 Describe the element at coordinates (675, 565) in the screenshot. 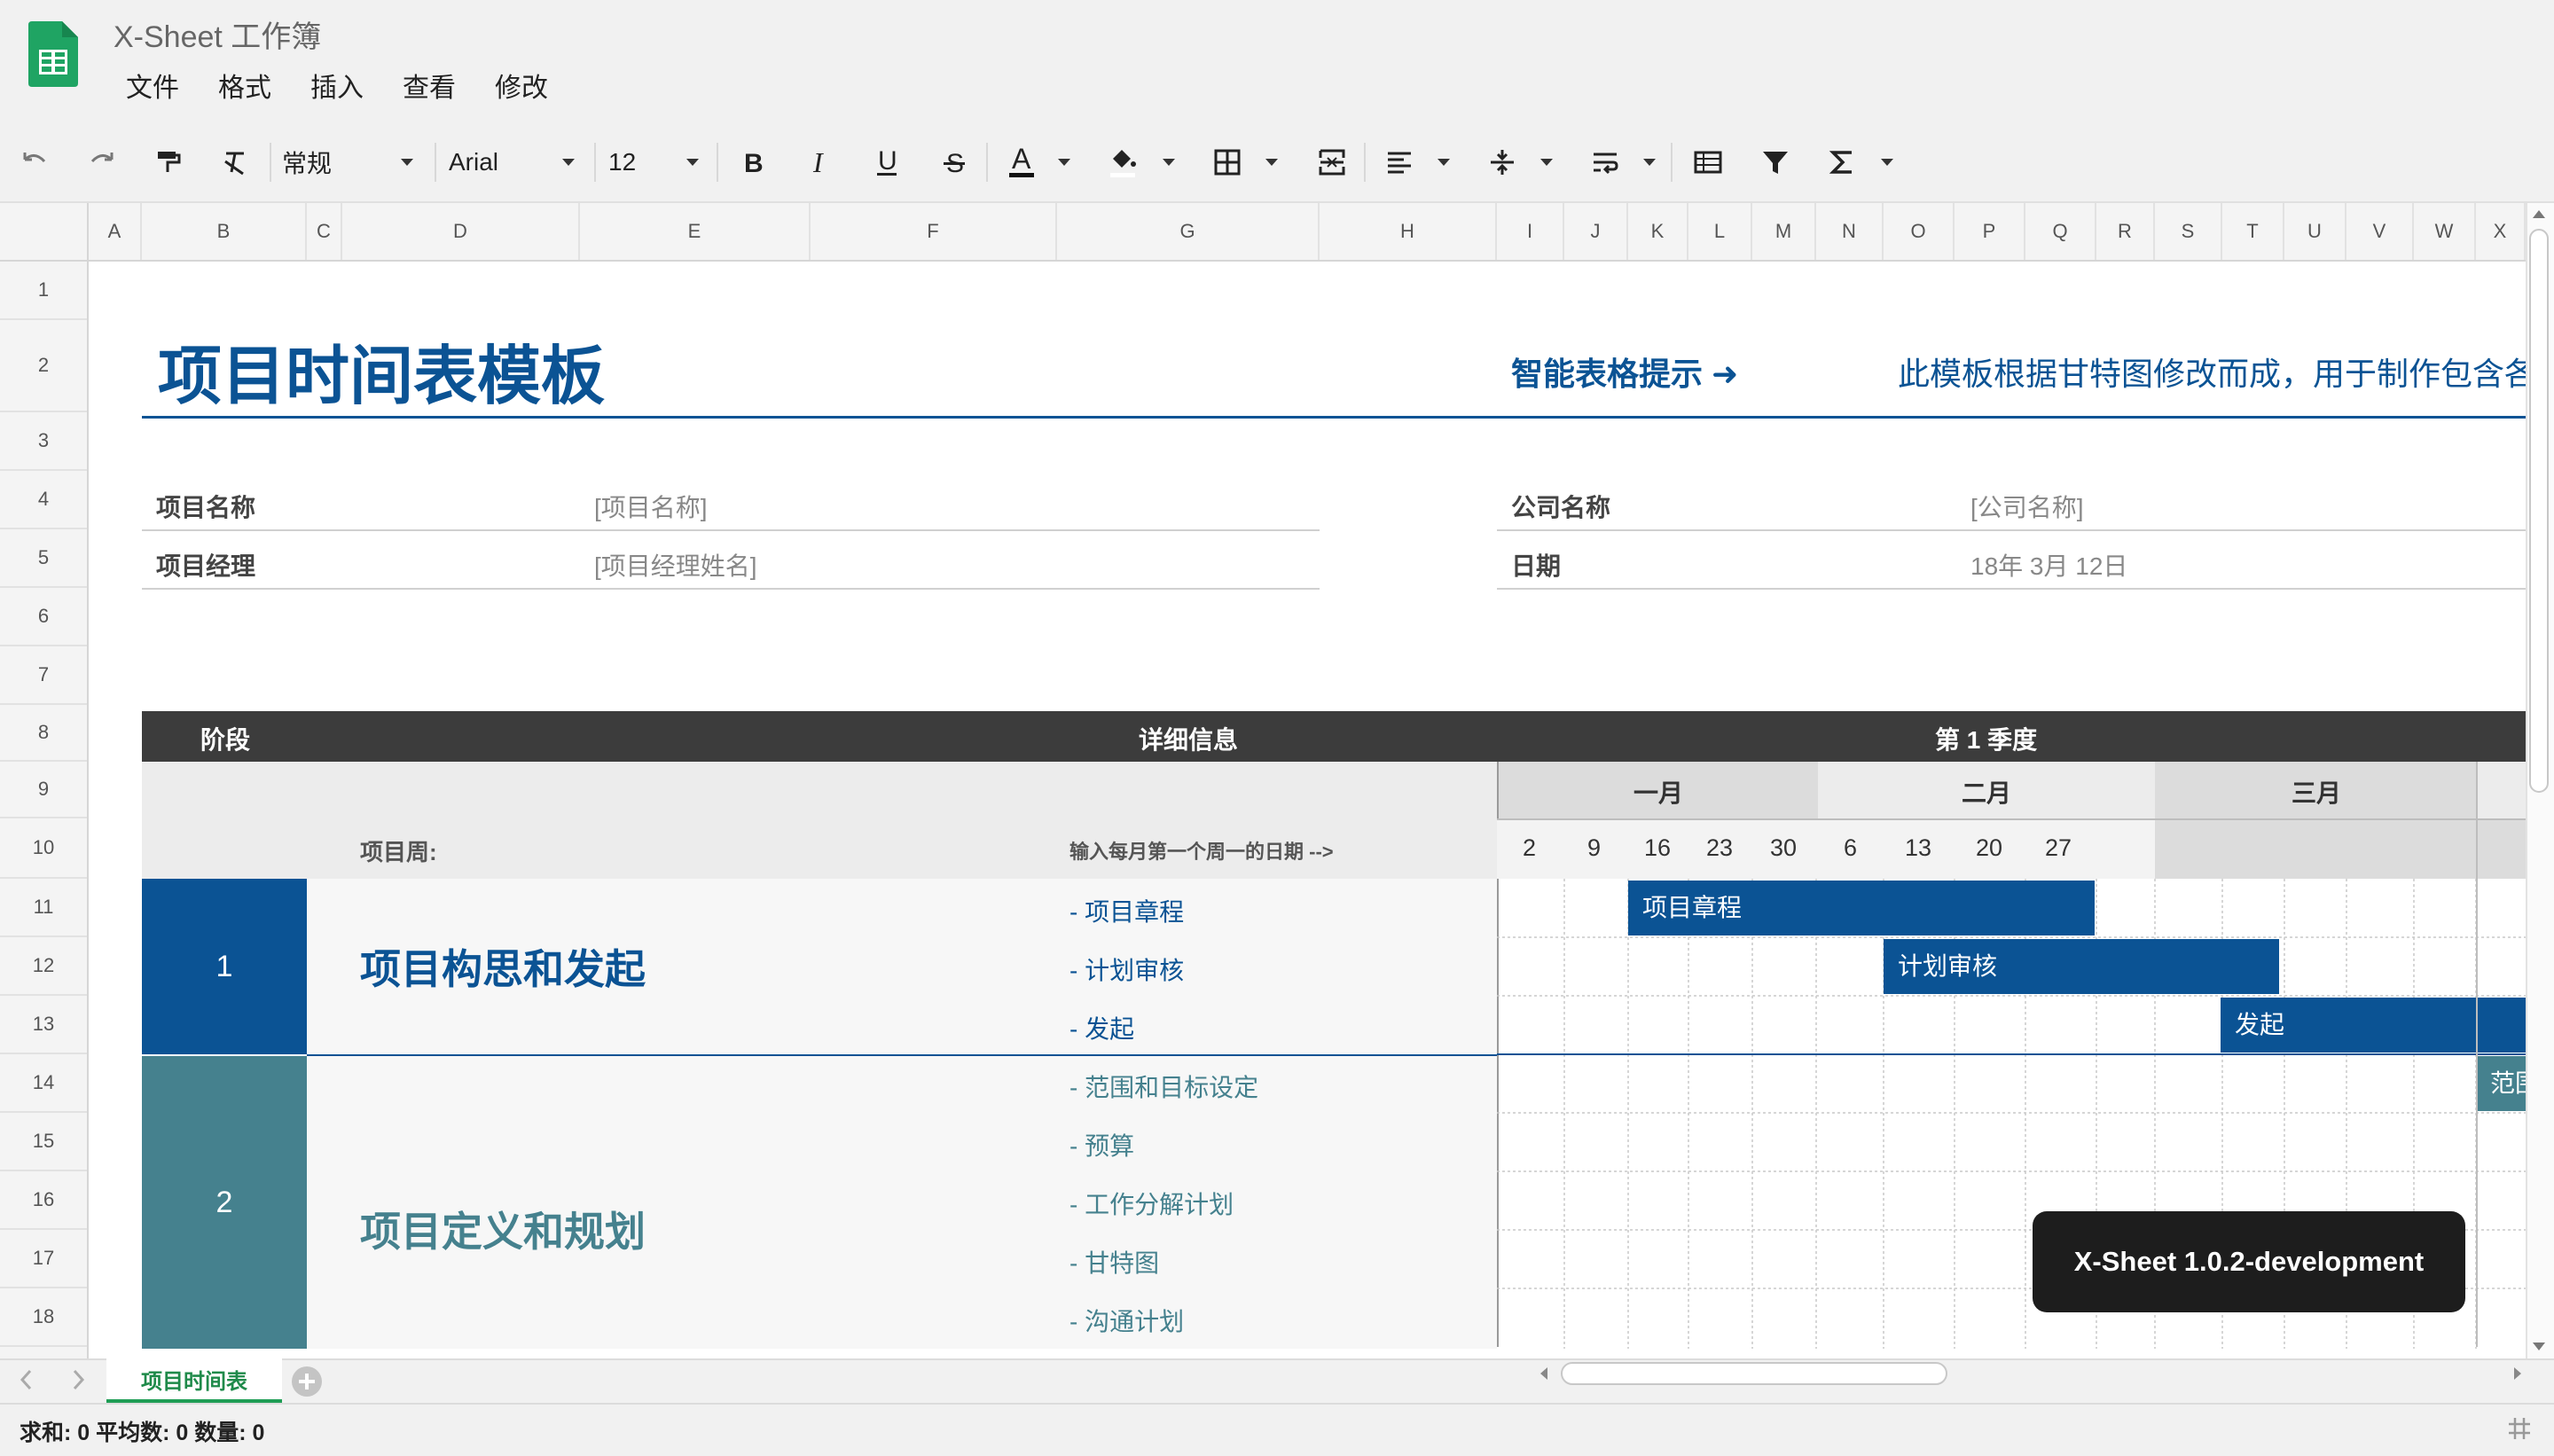

I see `manager-value: [项目经理姓名]` at that location.